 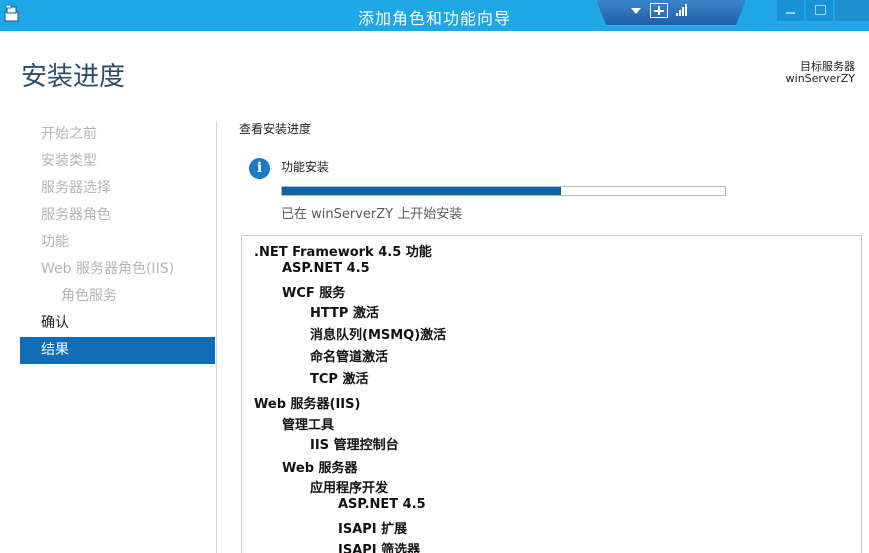 What do you see at coordinates (55, 242) in the screenshot?
I see `nav-item-features: 功能` at bounding box center [55, 242].